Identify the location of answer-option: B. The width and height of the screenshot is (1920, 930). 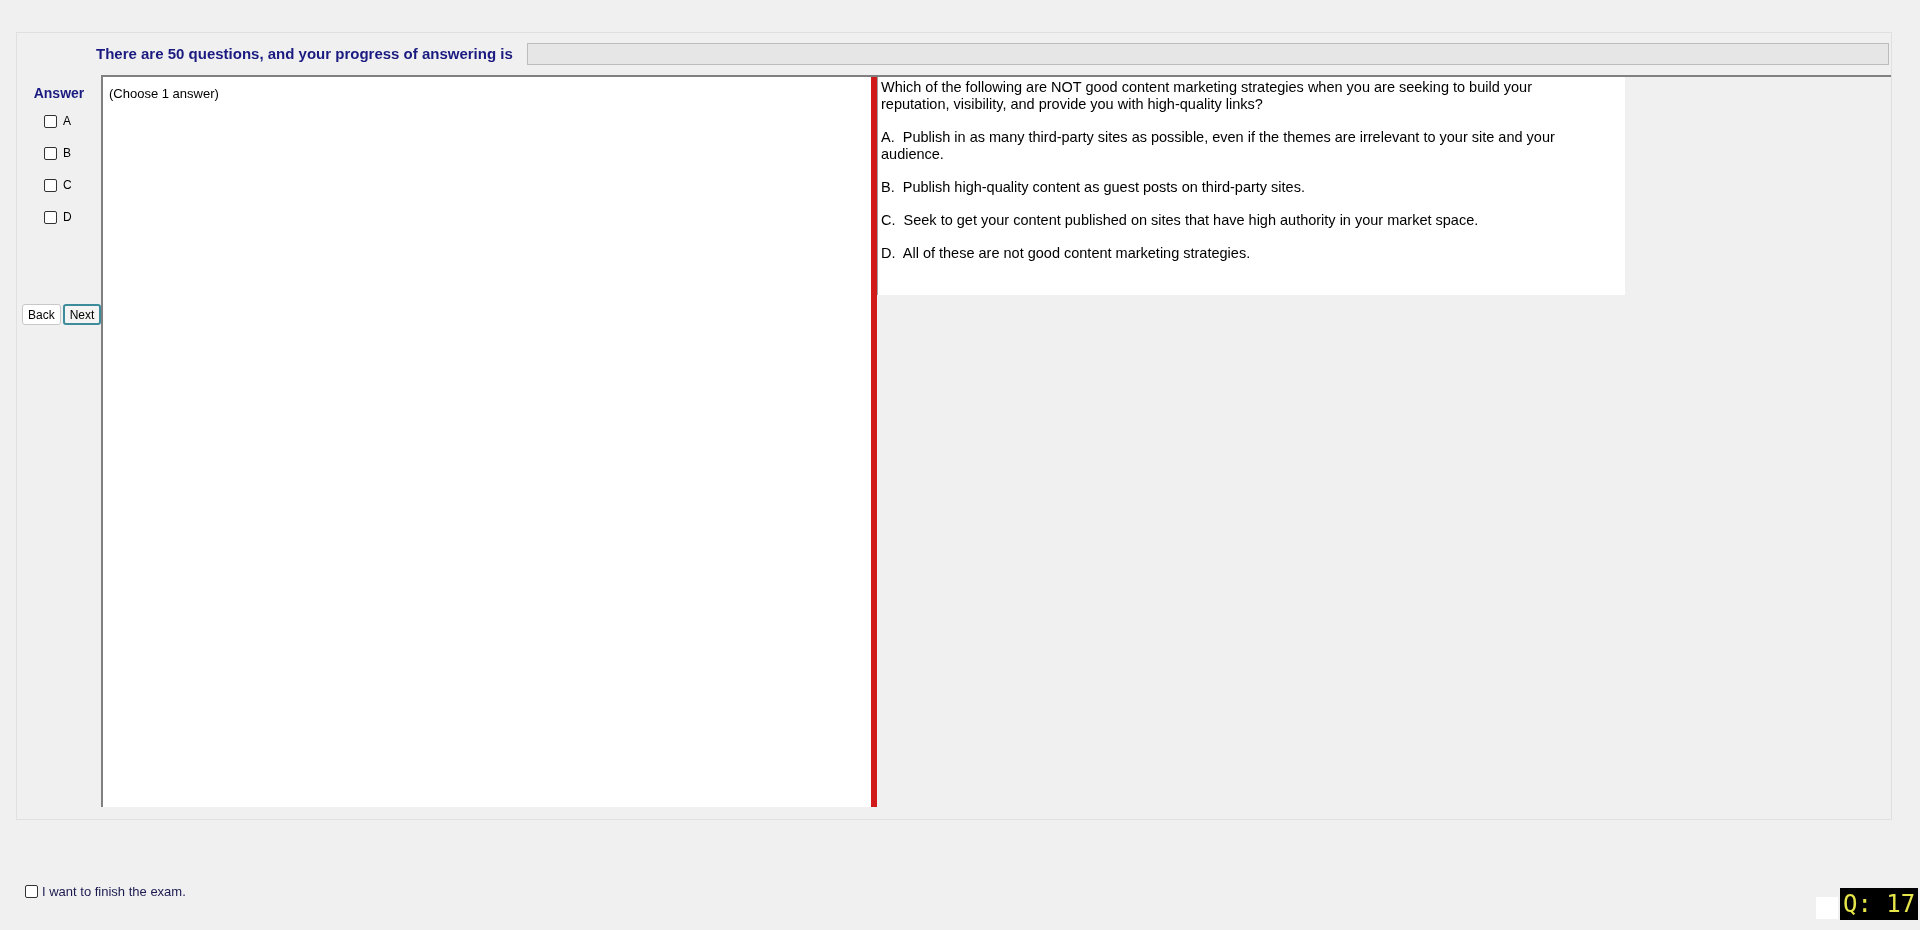
(58, 153).